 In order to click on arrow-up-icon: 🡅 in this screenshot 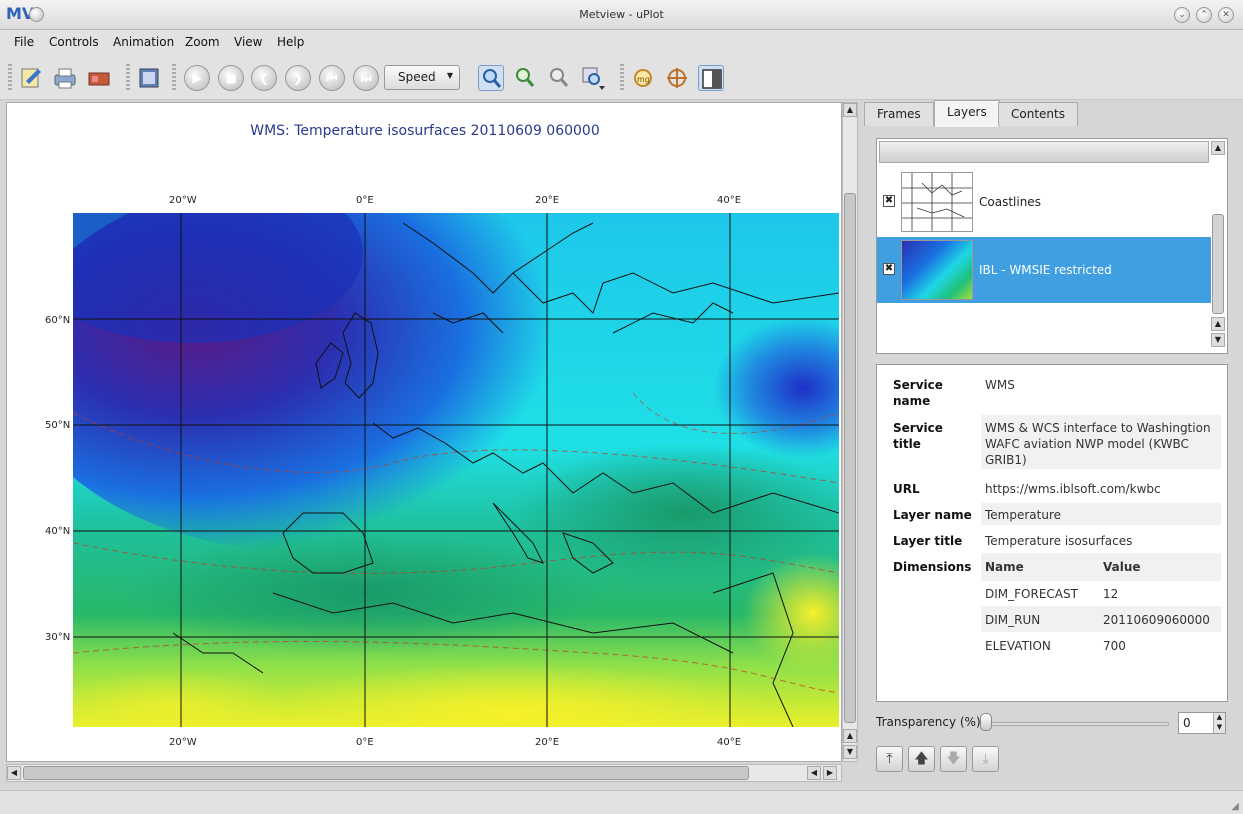, I will do `click(921, 759)`.